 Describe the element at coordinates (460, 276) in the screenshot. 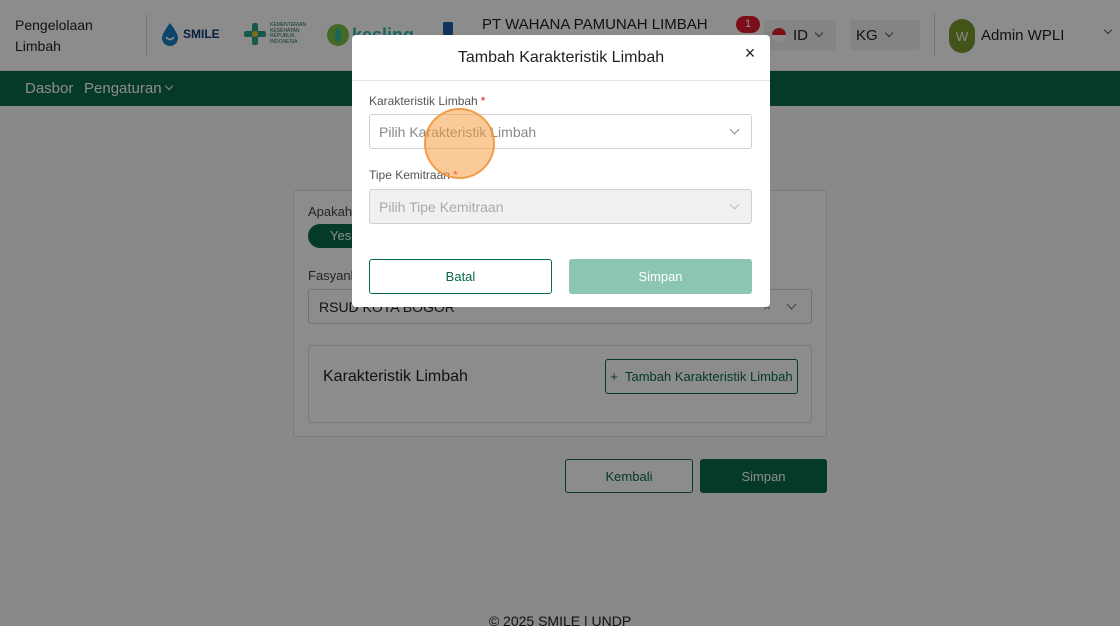

I see `cancel-button: Batal` at that location.